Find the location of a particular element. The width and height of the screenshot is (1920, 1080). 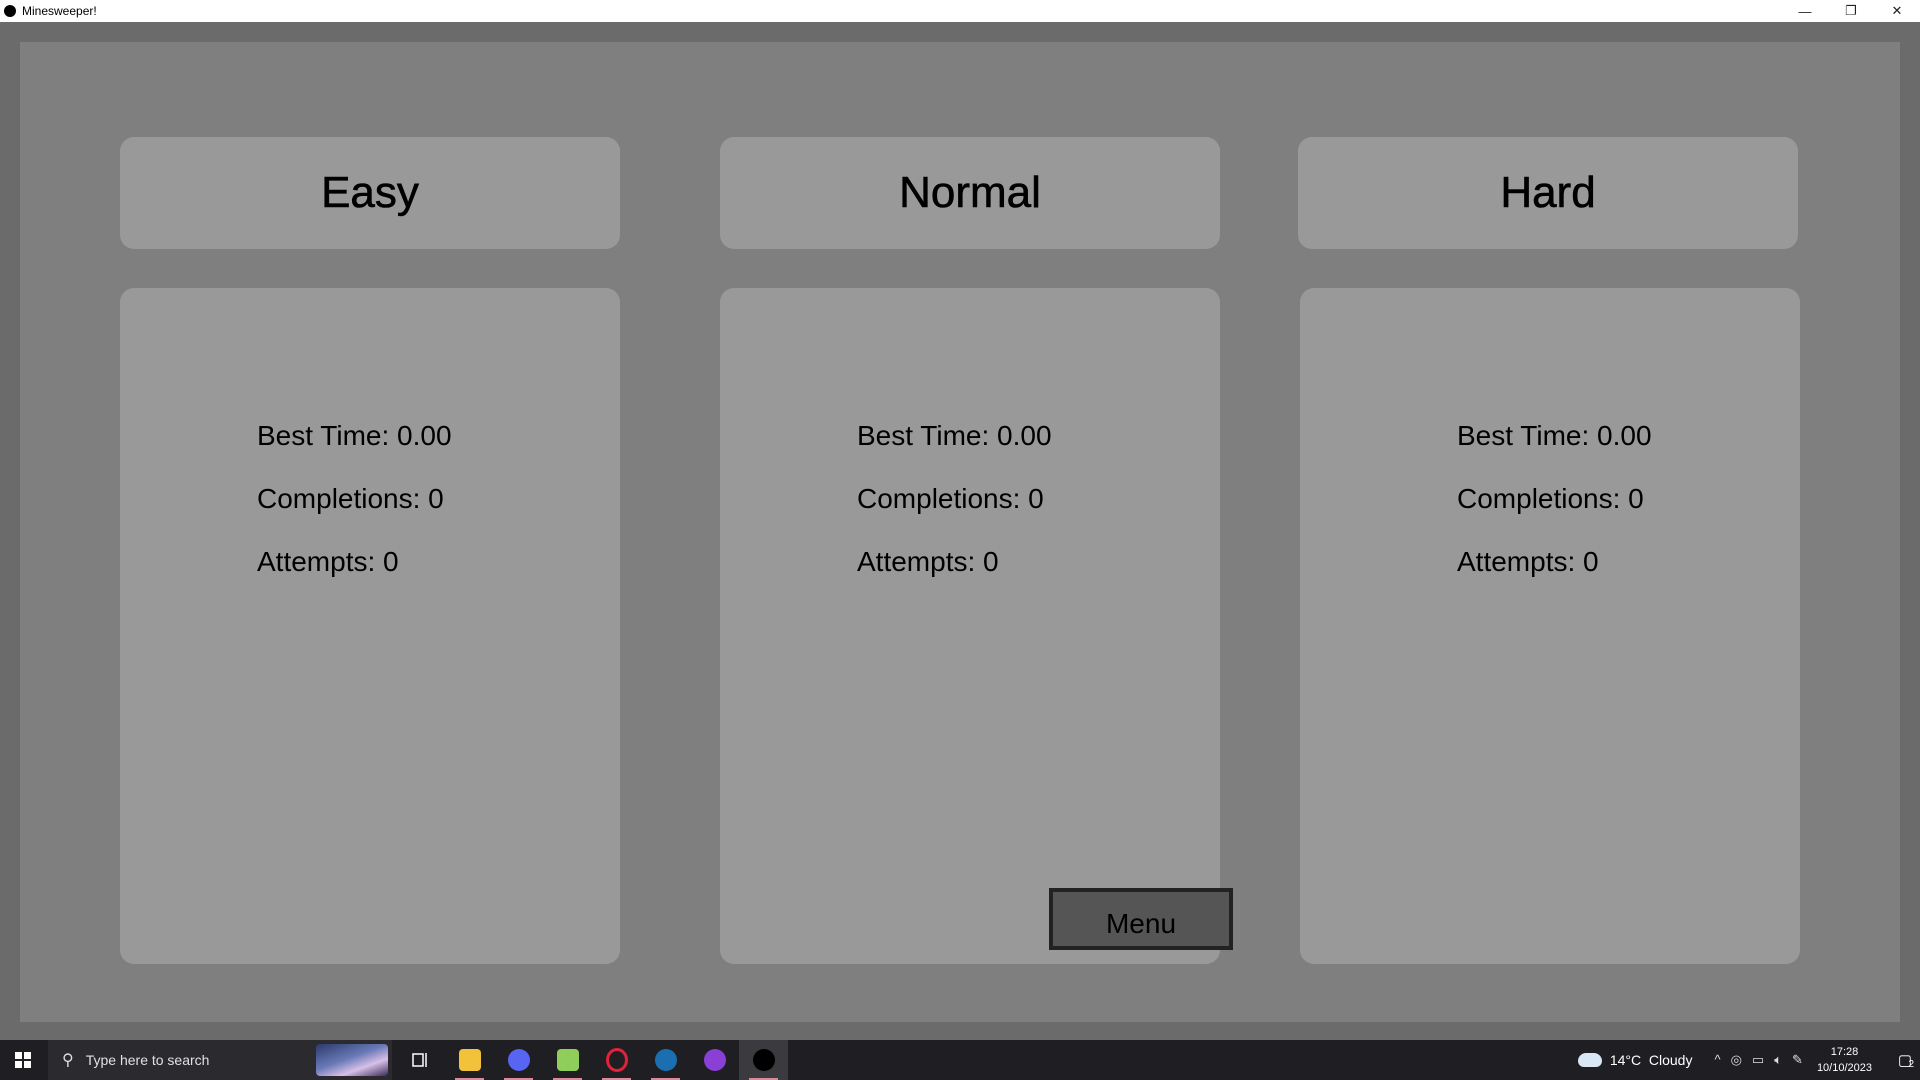

notification-count: 2 is located at coordinates (1911, 1064).